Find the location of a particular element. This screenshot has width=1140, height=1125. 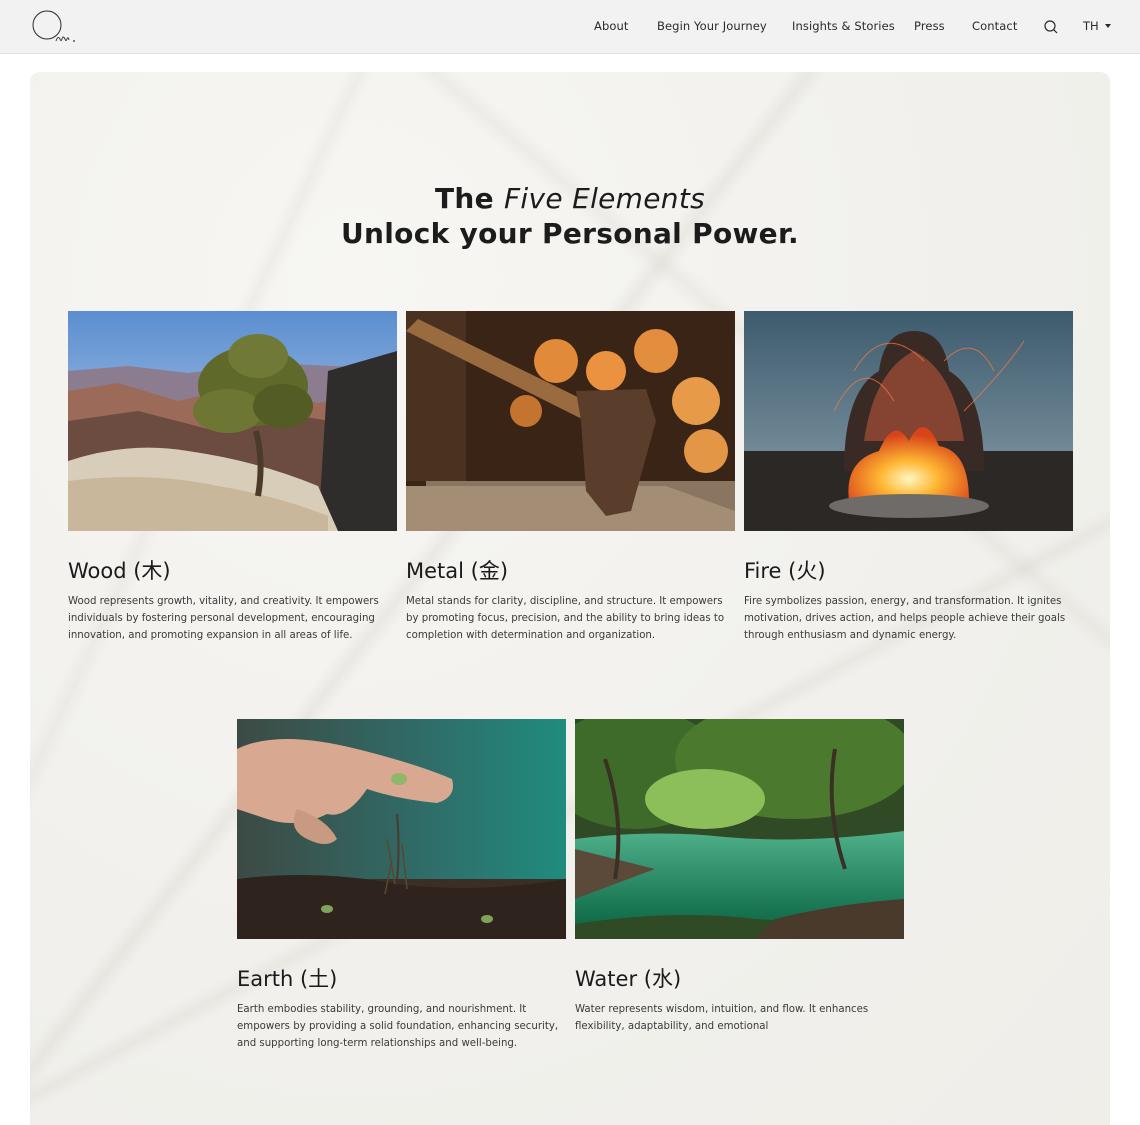

language-label: TH is located at coordinates (1091, 26).